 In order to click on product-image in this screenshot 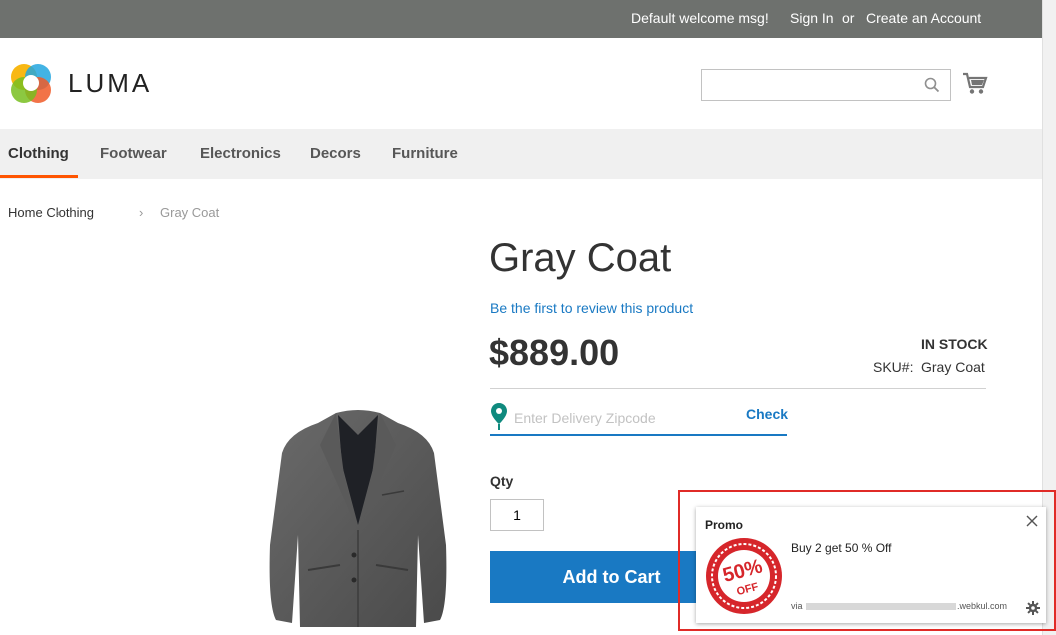, I will do `click(358, 520)`.